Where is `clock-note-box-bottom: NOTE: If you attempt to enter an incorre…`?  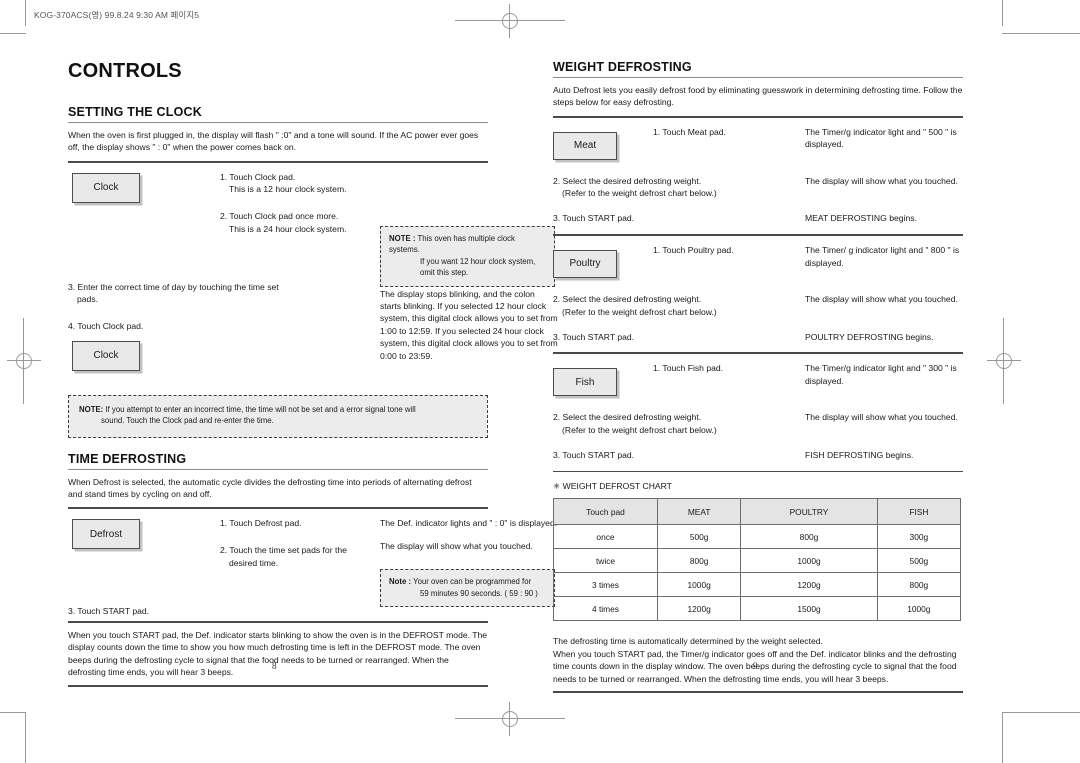
clock-note-box-bottom: NOTE: If you attempt to enter an incorre… is located at coordinates (278, 416).